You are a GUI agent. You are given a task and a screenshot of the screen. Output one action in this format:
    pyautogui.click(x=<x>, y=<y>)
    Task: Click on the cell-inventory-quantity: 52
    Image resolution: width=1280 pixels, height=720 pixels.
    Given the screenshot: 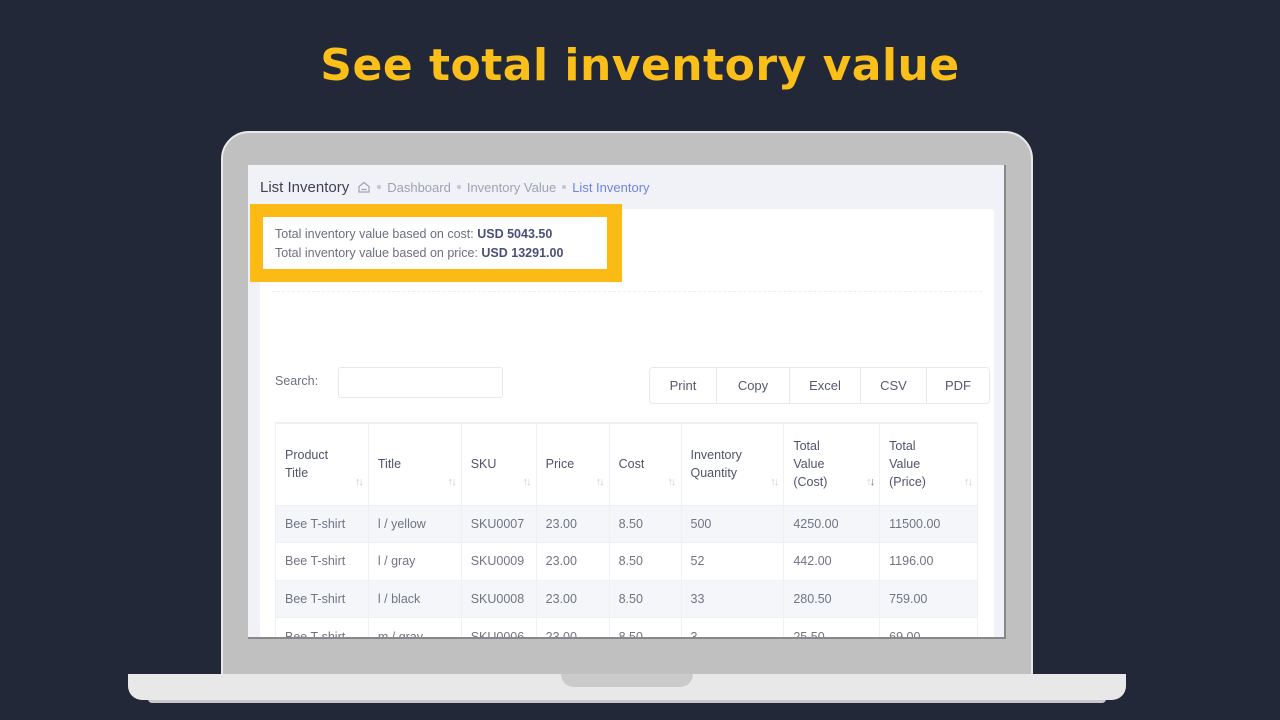 What is the action you would take?
    pyautogui.click(x=732, y=561)
    